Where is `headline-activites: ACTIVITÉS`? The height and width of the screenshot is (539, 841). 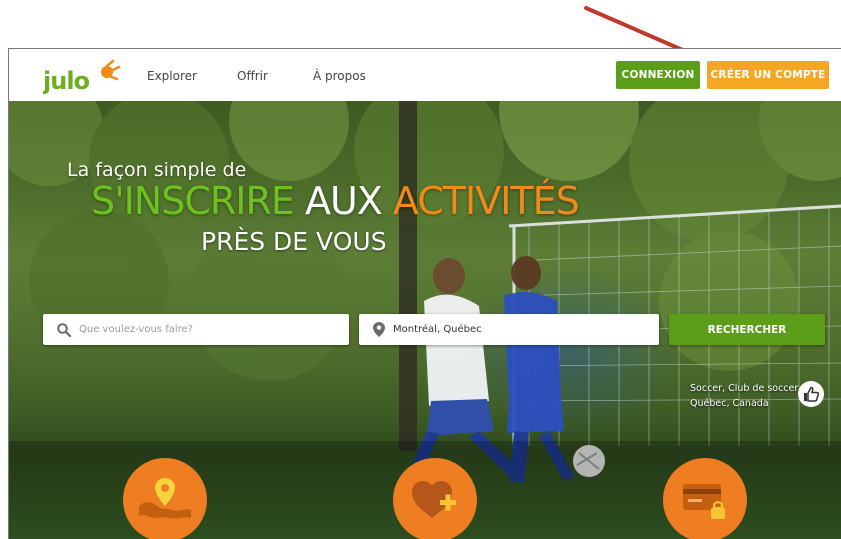
headline-activites: ACTIVITÉS is located at coordinates (486, 201).